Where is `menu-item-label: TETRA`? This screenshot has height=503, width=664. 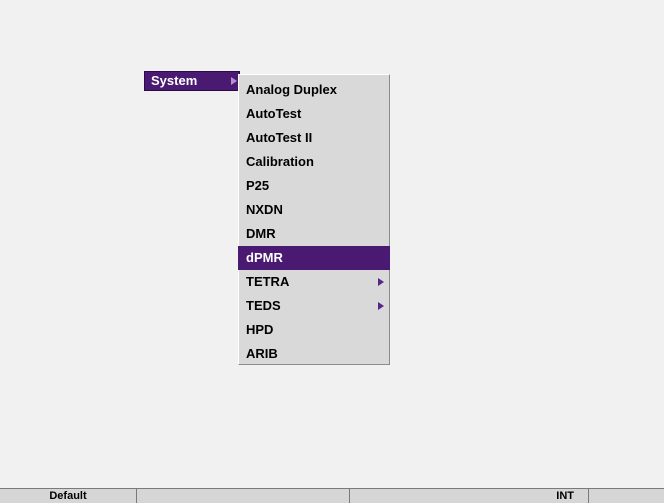
menu-item-label: TETRA is located at coordinates (268, 281).